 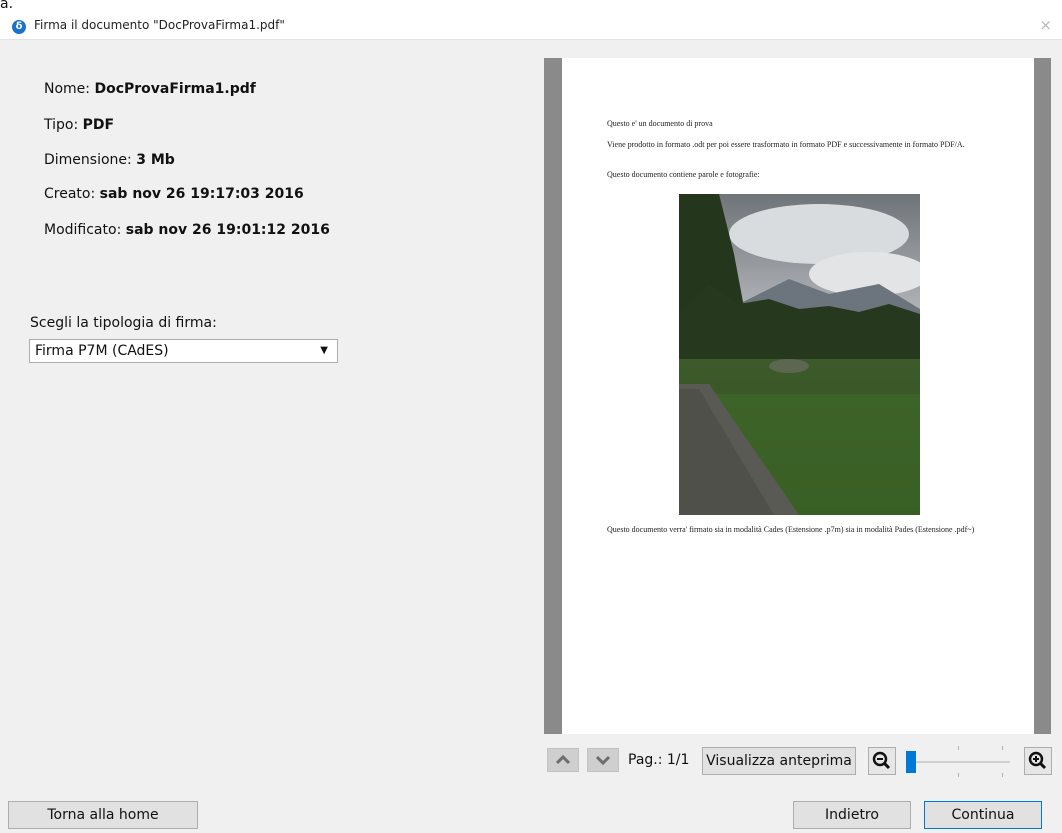 I want to click on zoom-slider-thumb, so click(x=911, y=762).